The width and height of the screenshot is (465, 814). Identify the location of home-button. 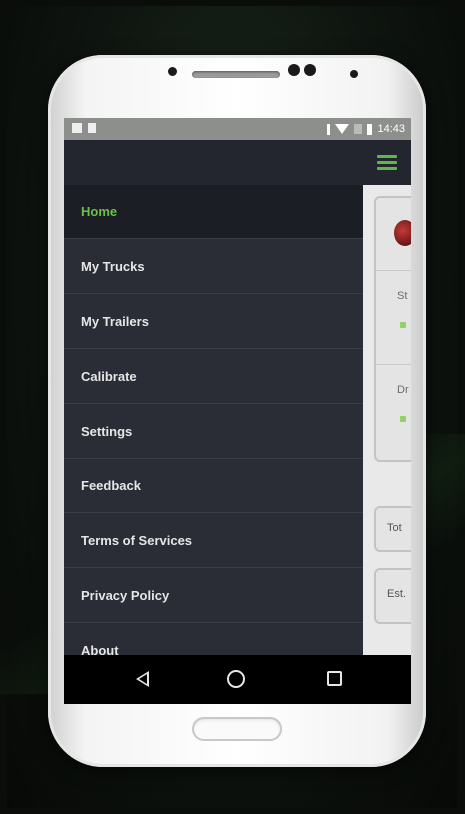
(237, 679).